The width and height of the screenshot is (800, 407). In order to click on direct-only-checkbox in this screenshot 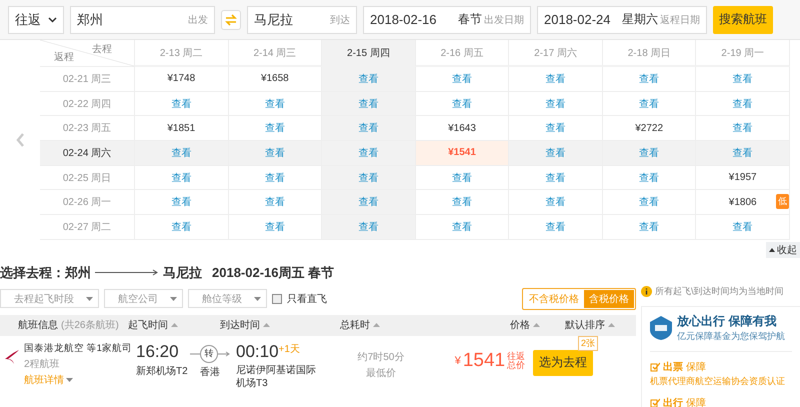, I will do `click(277, 299)`.